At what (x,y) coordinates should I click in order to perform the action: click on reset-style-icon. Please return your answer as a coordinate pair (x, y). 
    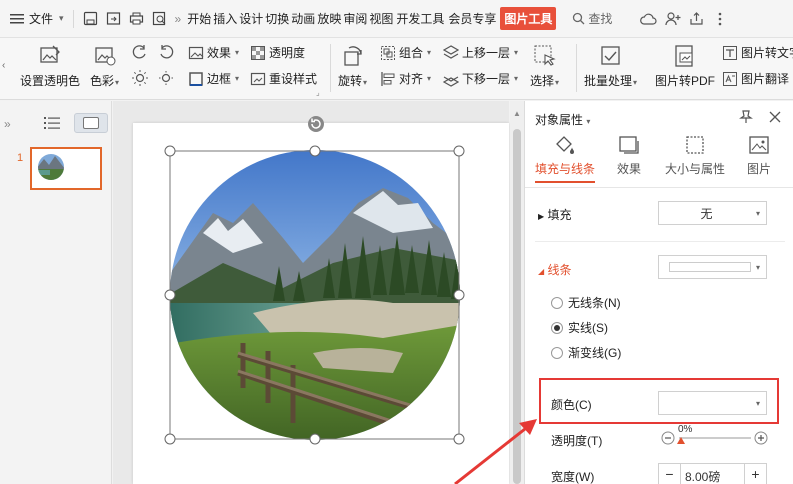
    Looking at the image, I should click on (258, 78).